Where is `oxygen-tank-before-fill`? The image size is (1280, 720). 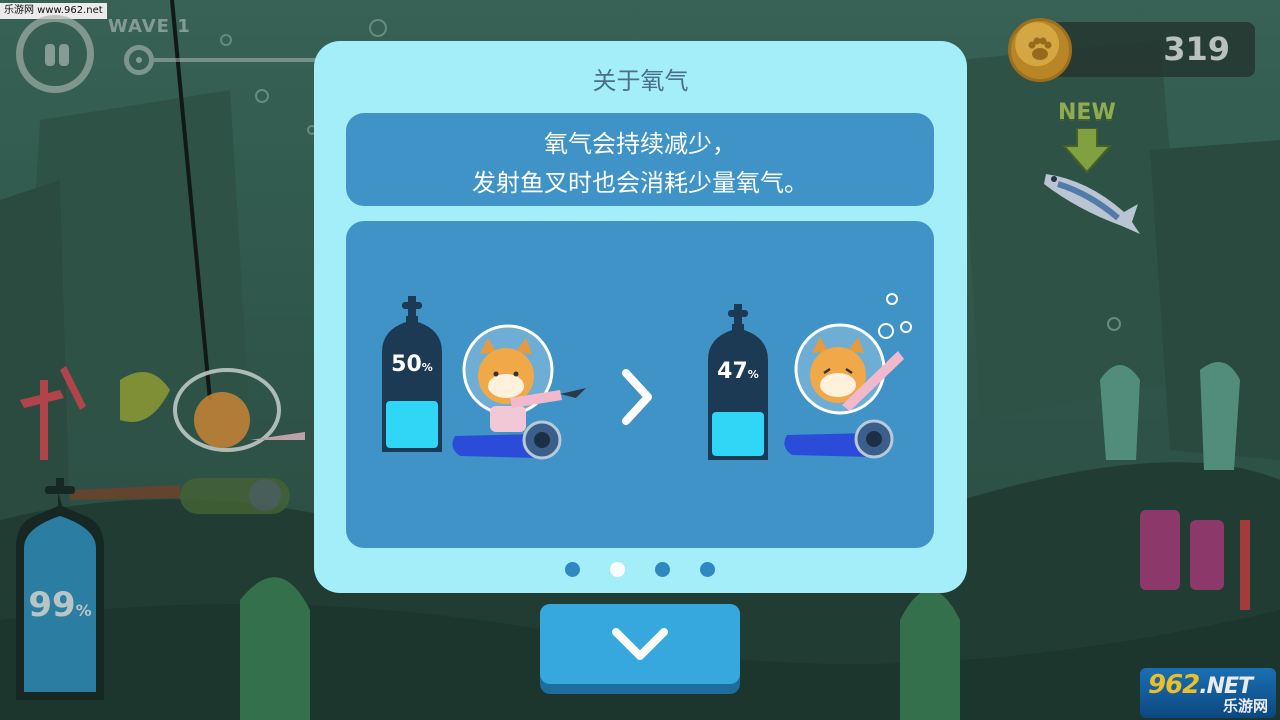
oxygen-tank-before-fill is located at coordinates (412, 424).